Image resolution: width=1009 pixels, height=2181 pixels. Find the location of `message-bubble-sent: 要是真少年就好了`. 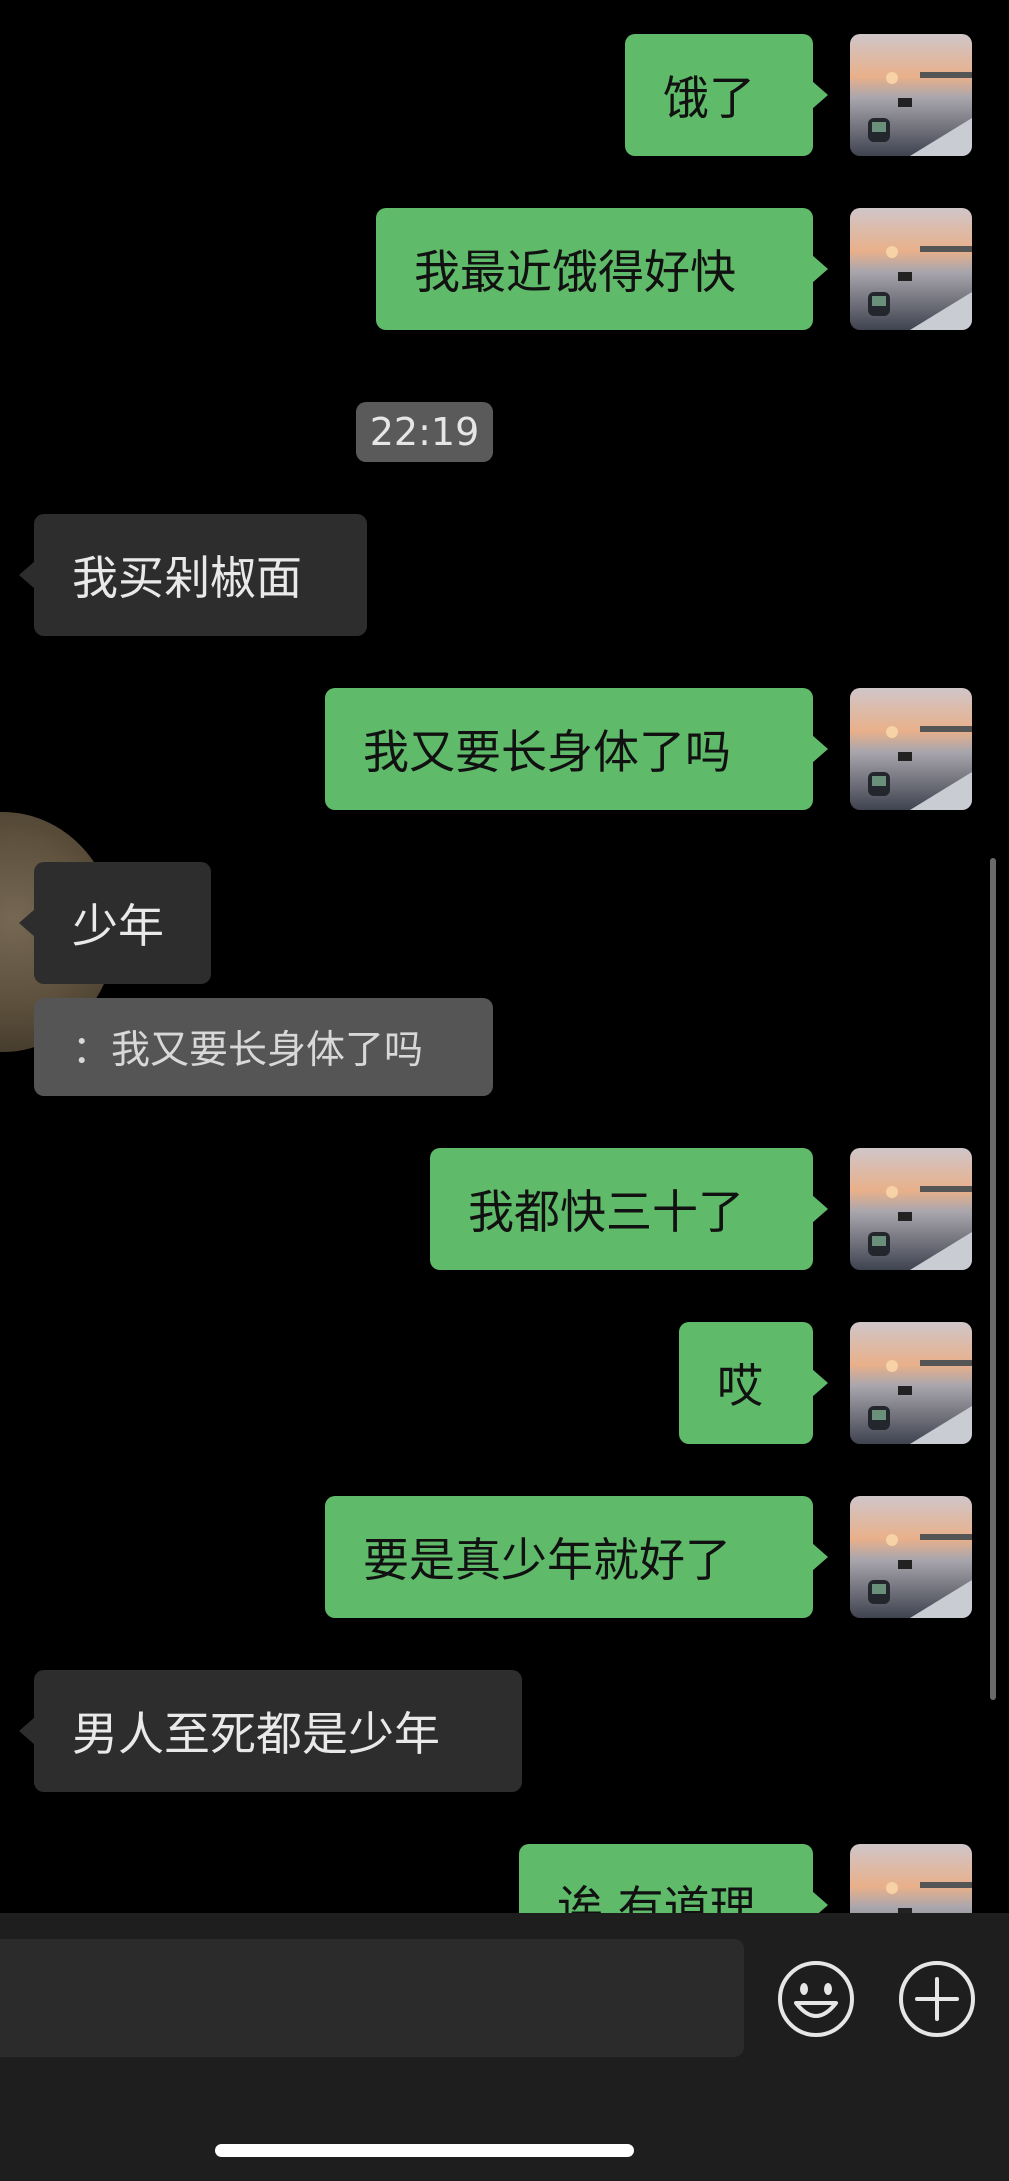

message-bubble-sent: 要是真少年就好了 is located at coordinates (576, 1557).